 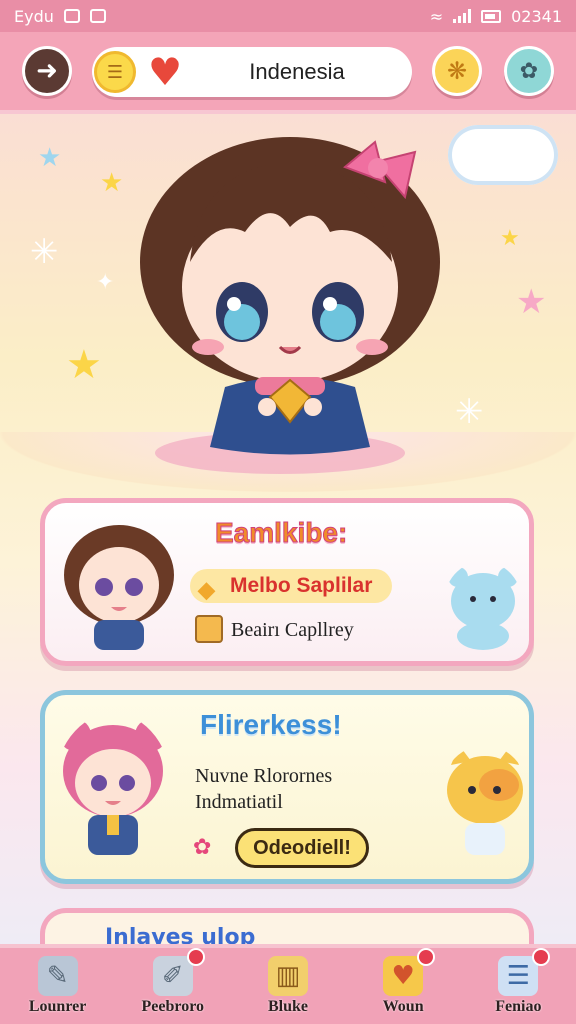 I want to click on header-bar: ➜ ☰ ♥ Indenesia ❋ ✿, so click(x=288, y=73).